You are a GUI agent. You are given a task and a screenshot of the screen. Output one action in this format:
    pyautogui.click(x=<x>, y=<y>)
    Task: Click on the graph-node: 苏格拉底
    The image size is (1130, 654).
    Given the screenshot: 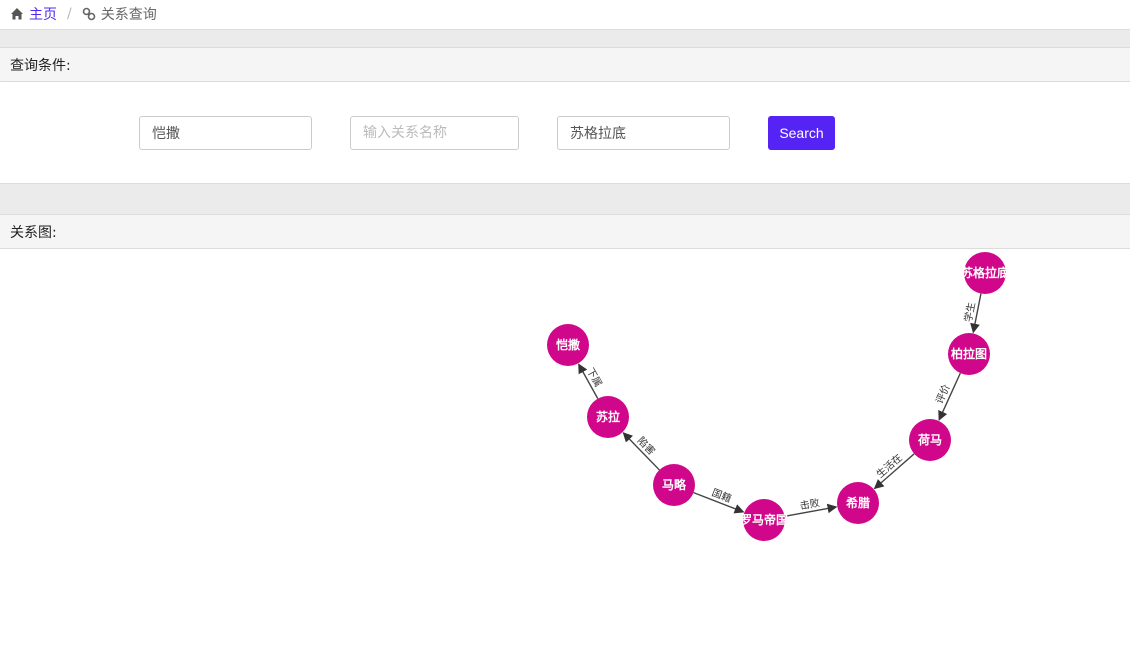 What is the action you would take?
    pyautogui.click(x=985, y=273)
    